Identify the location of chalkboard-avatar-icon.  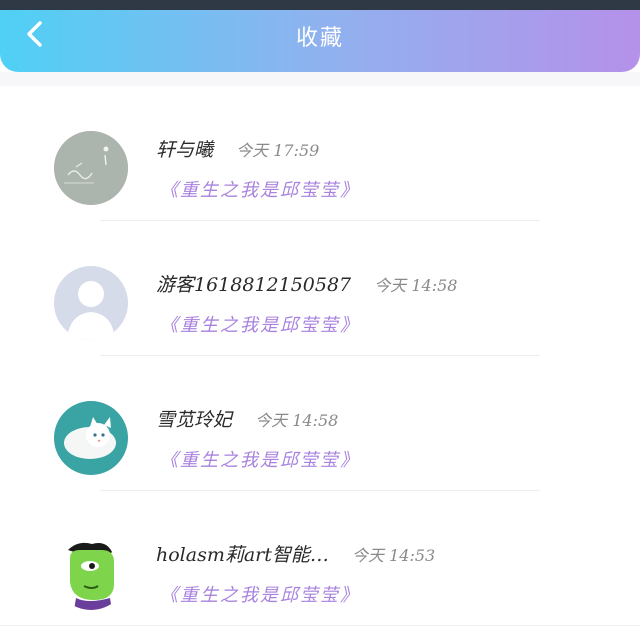
(91, 168).